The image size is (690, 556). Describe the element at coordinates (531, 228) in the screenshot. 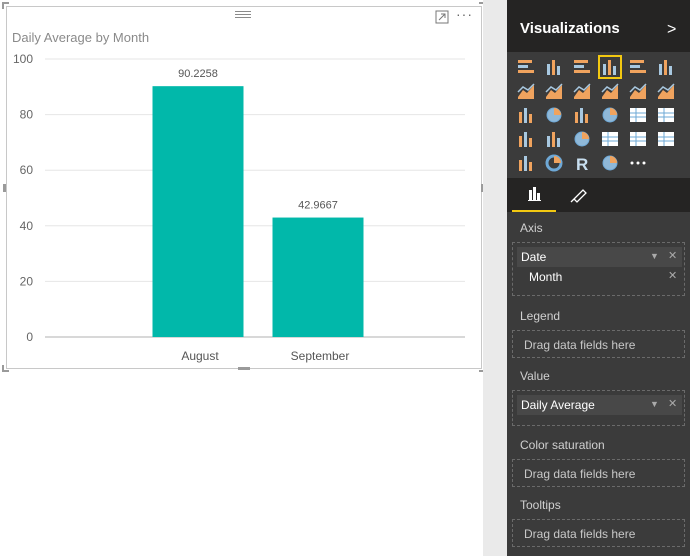

I see `axis-well-label: Axis` at that location.